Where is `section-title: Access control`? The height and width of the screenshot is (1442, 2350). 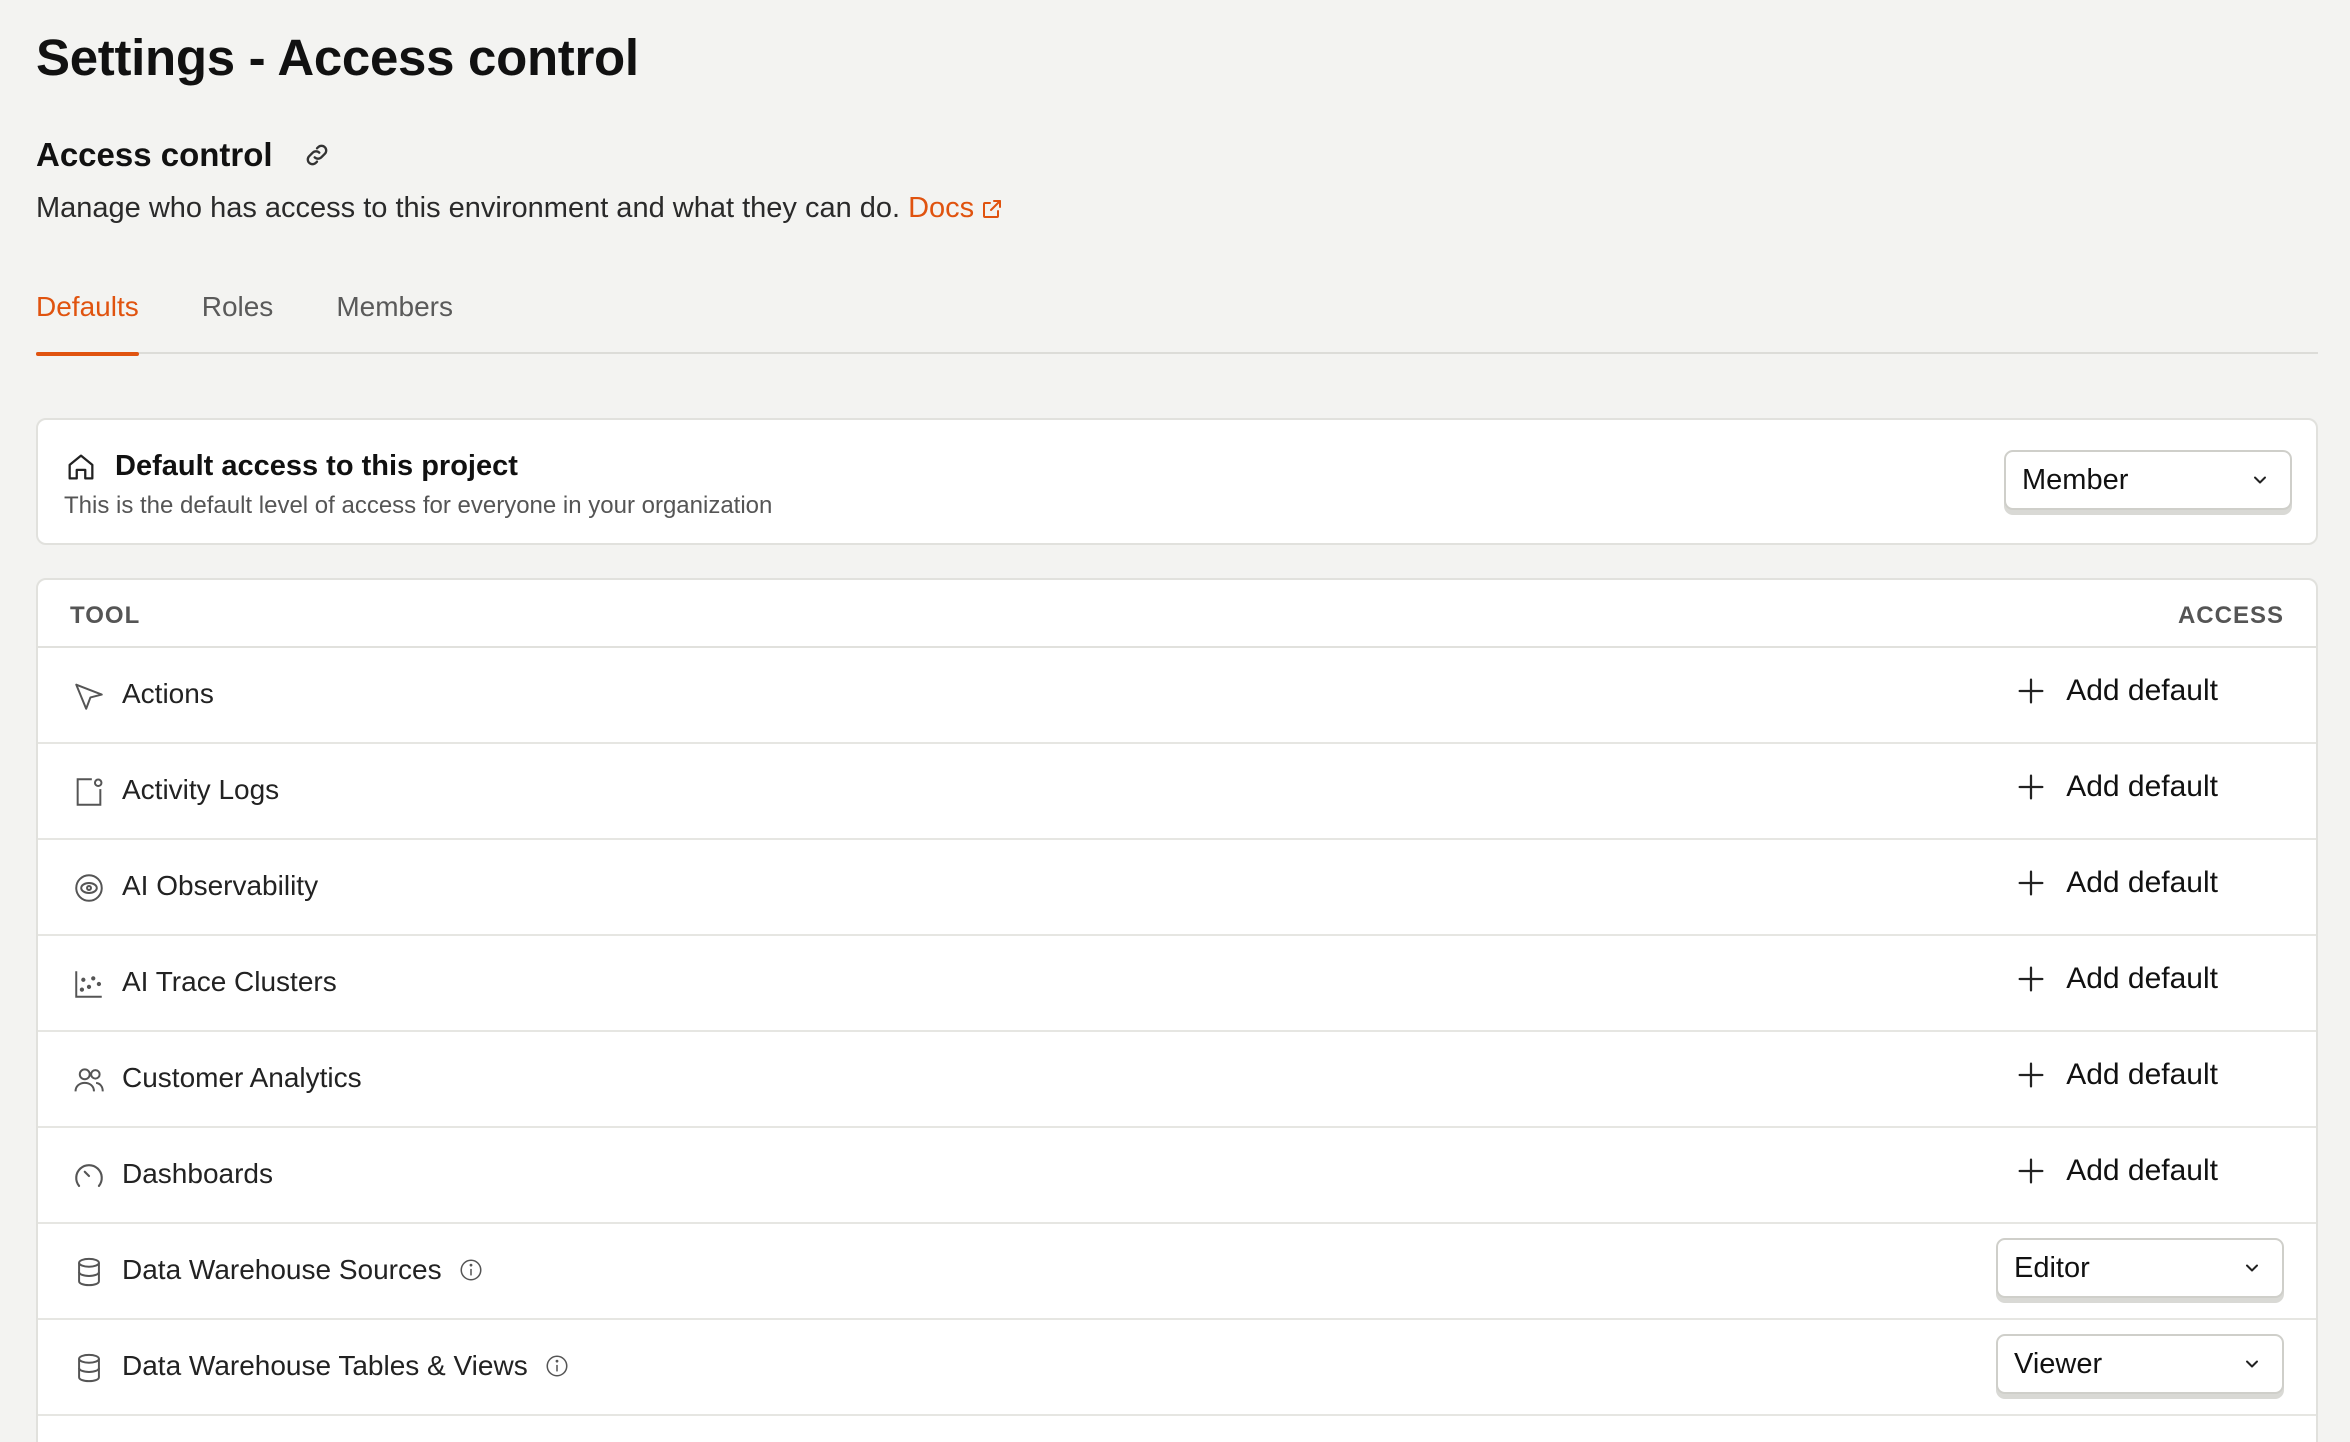 section-title: Access control is located at coordinates (154, 154).